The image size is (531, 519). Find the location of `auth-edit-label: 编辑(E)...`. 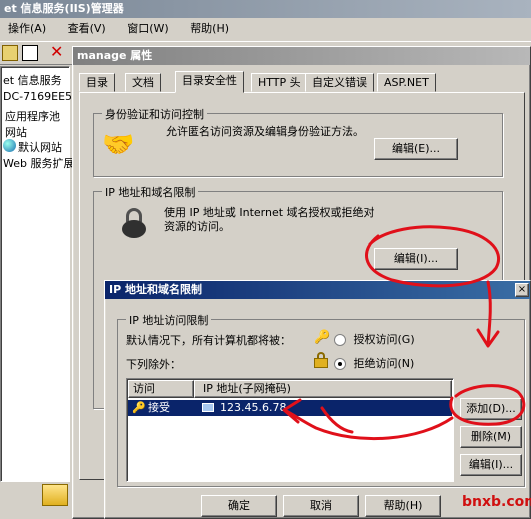

auth-edit-label: 编辑(E)... is located at coordinates (416, 148).